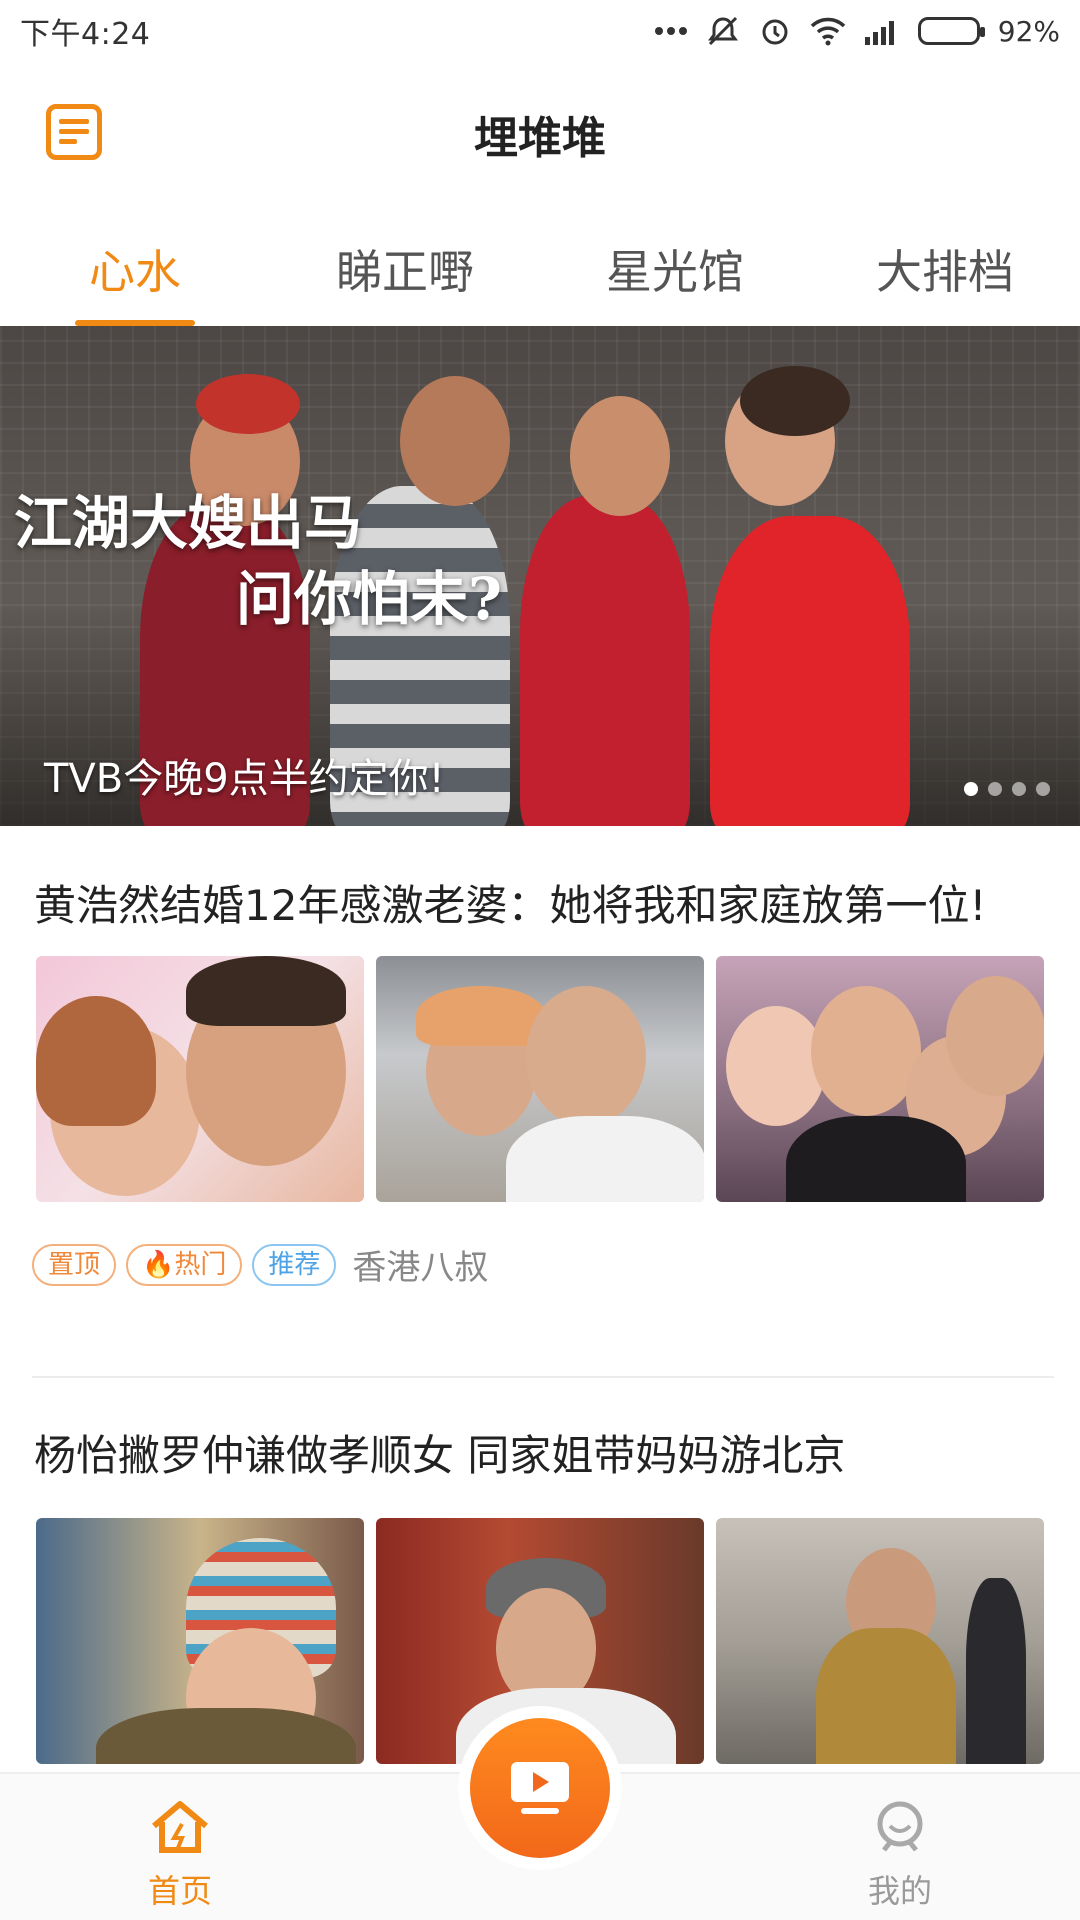  I want to click on tab-xinshui: 心水, so click(135, 277).